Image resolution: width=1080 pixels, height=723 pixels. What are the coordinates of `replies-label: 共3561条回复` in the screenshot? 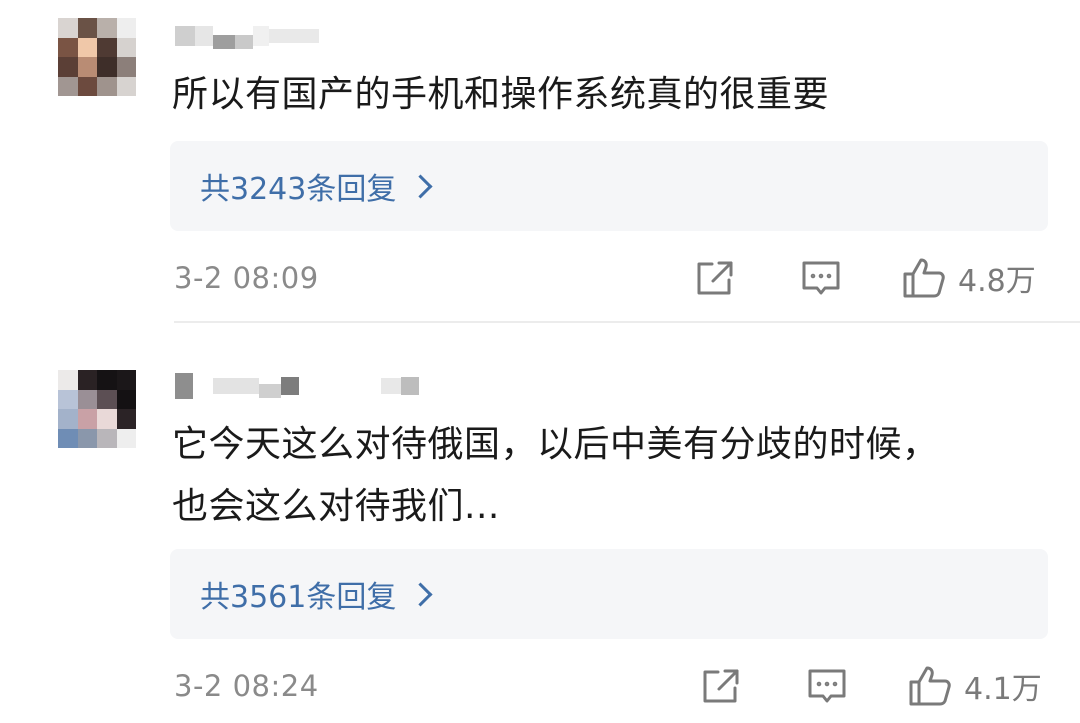 It's located at (298, 597).